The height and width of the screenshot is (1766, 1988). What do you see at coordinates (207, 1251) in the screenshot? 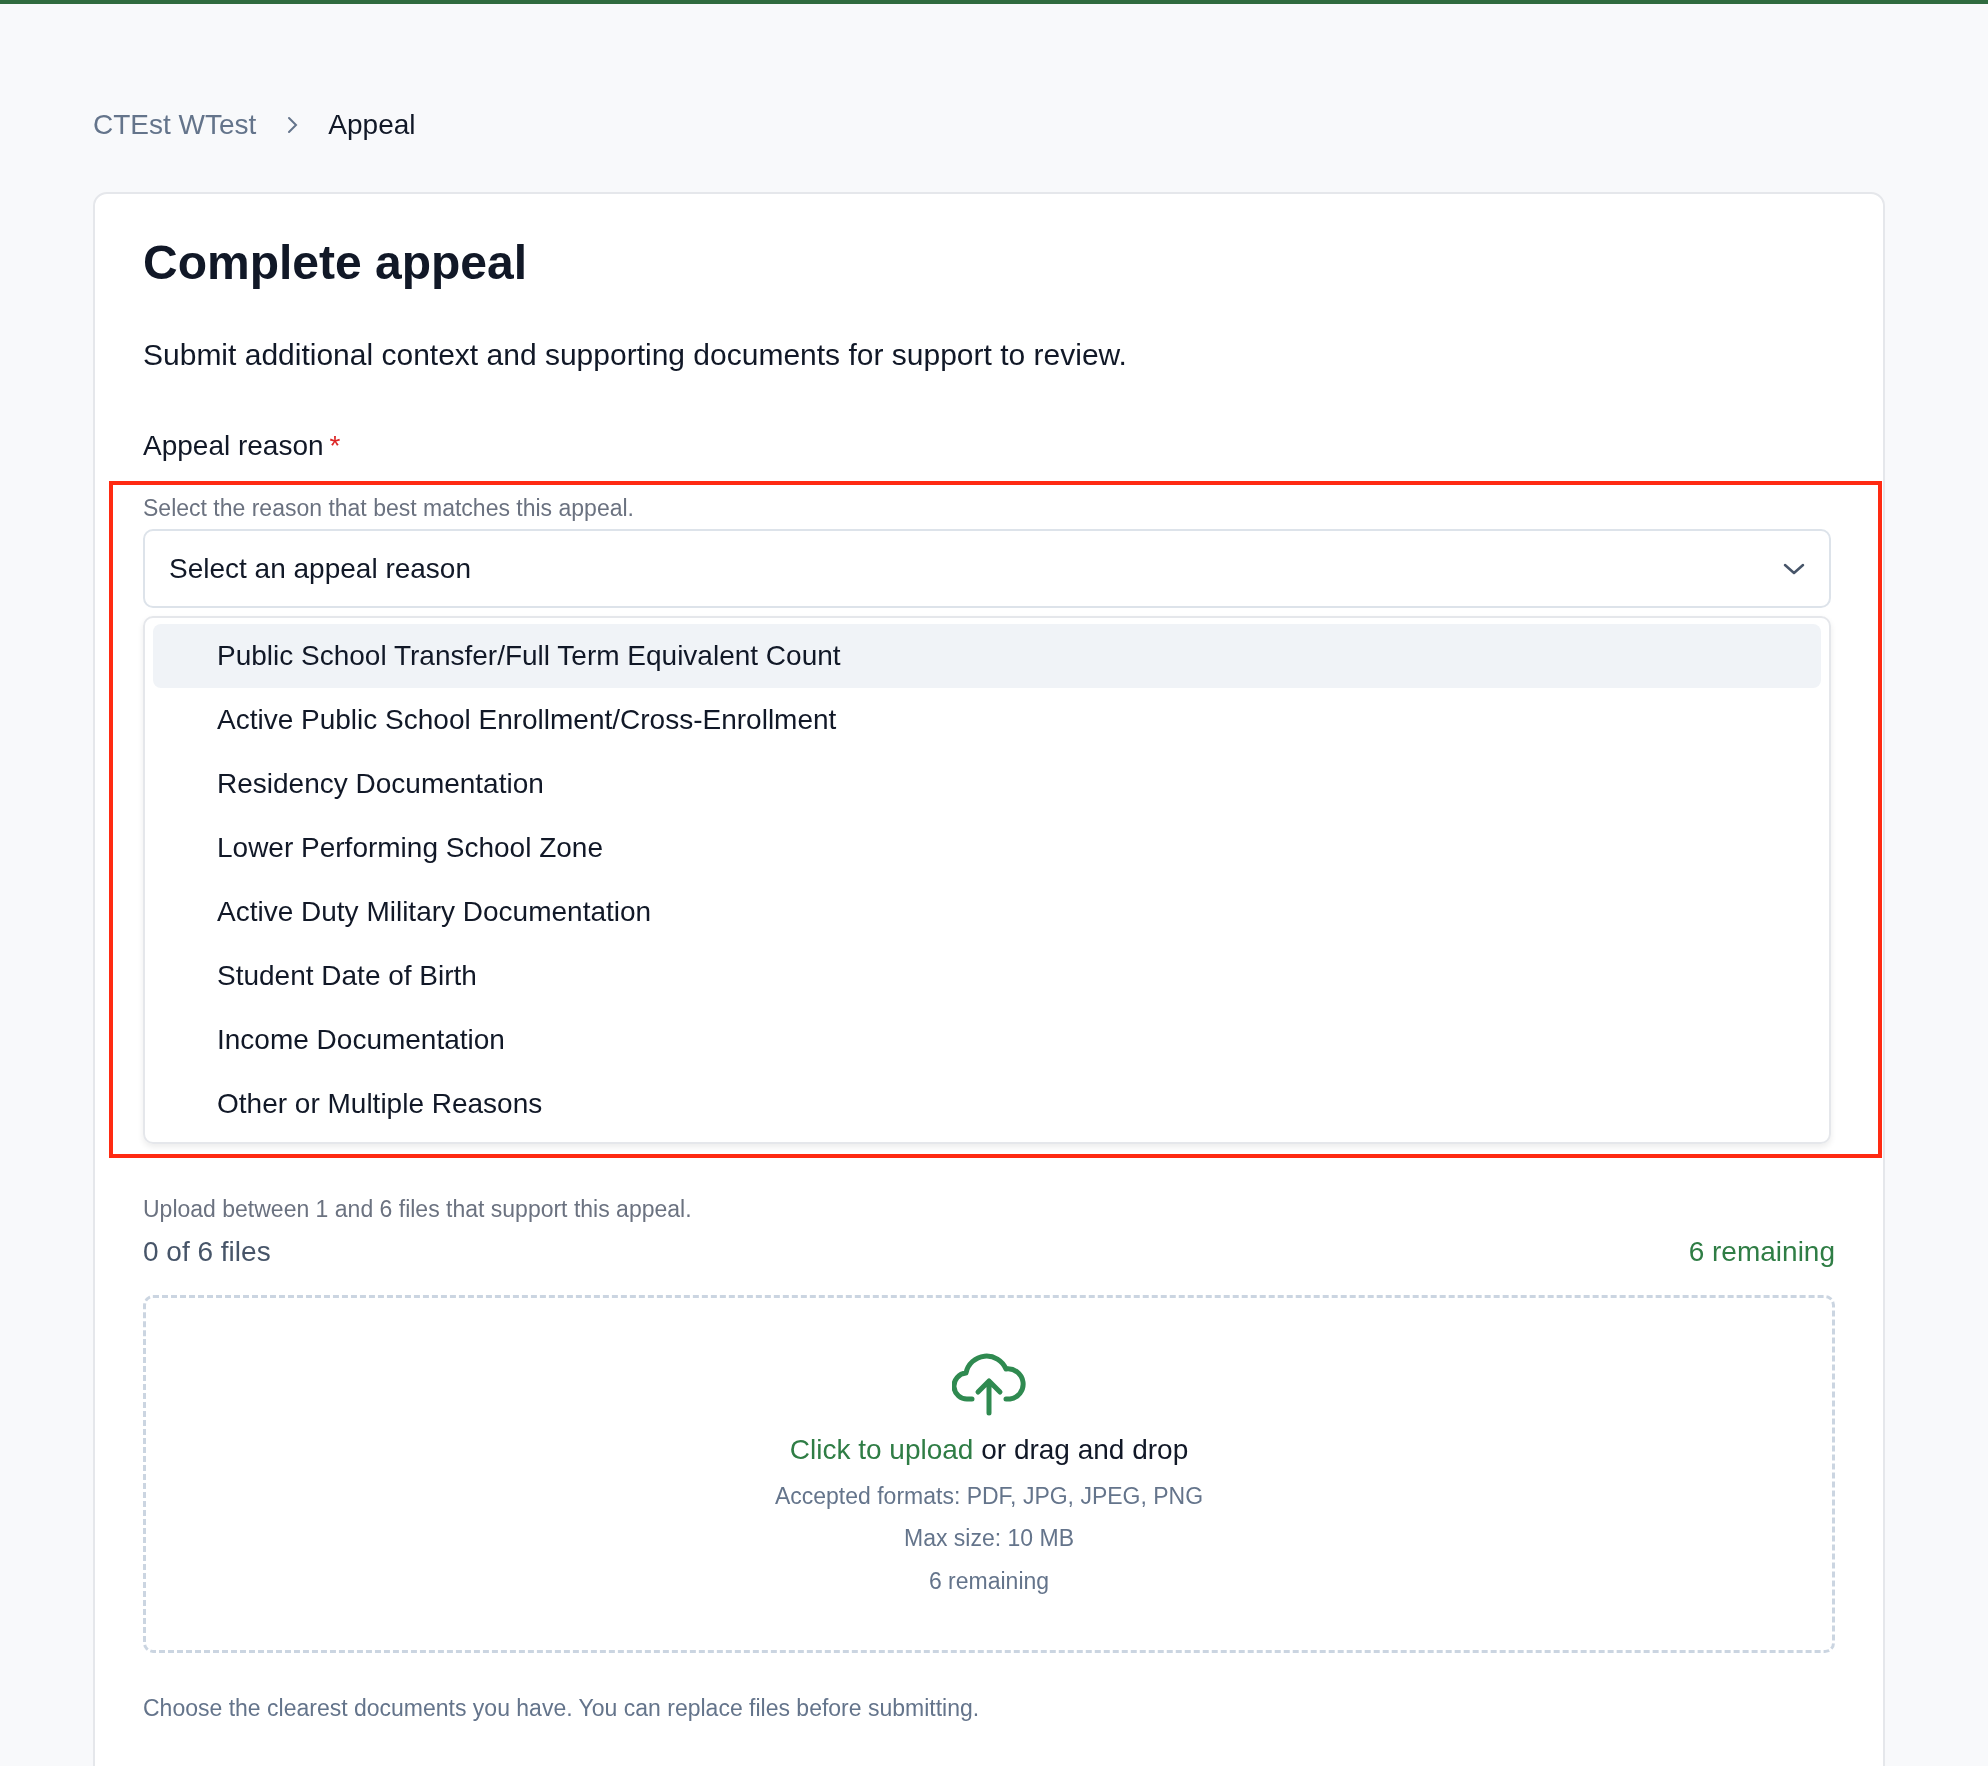
I see `file-count: 0 of 6 files` at bounding box center [207, 1251].